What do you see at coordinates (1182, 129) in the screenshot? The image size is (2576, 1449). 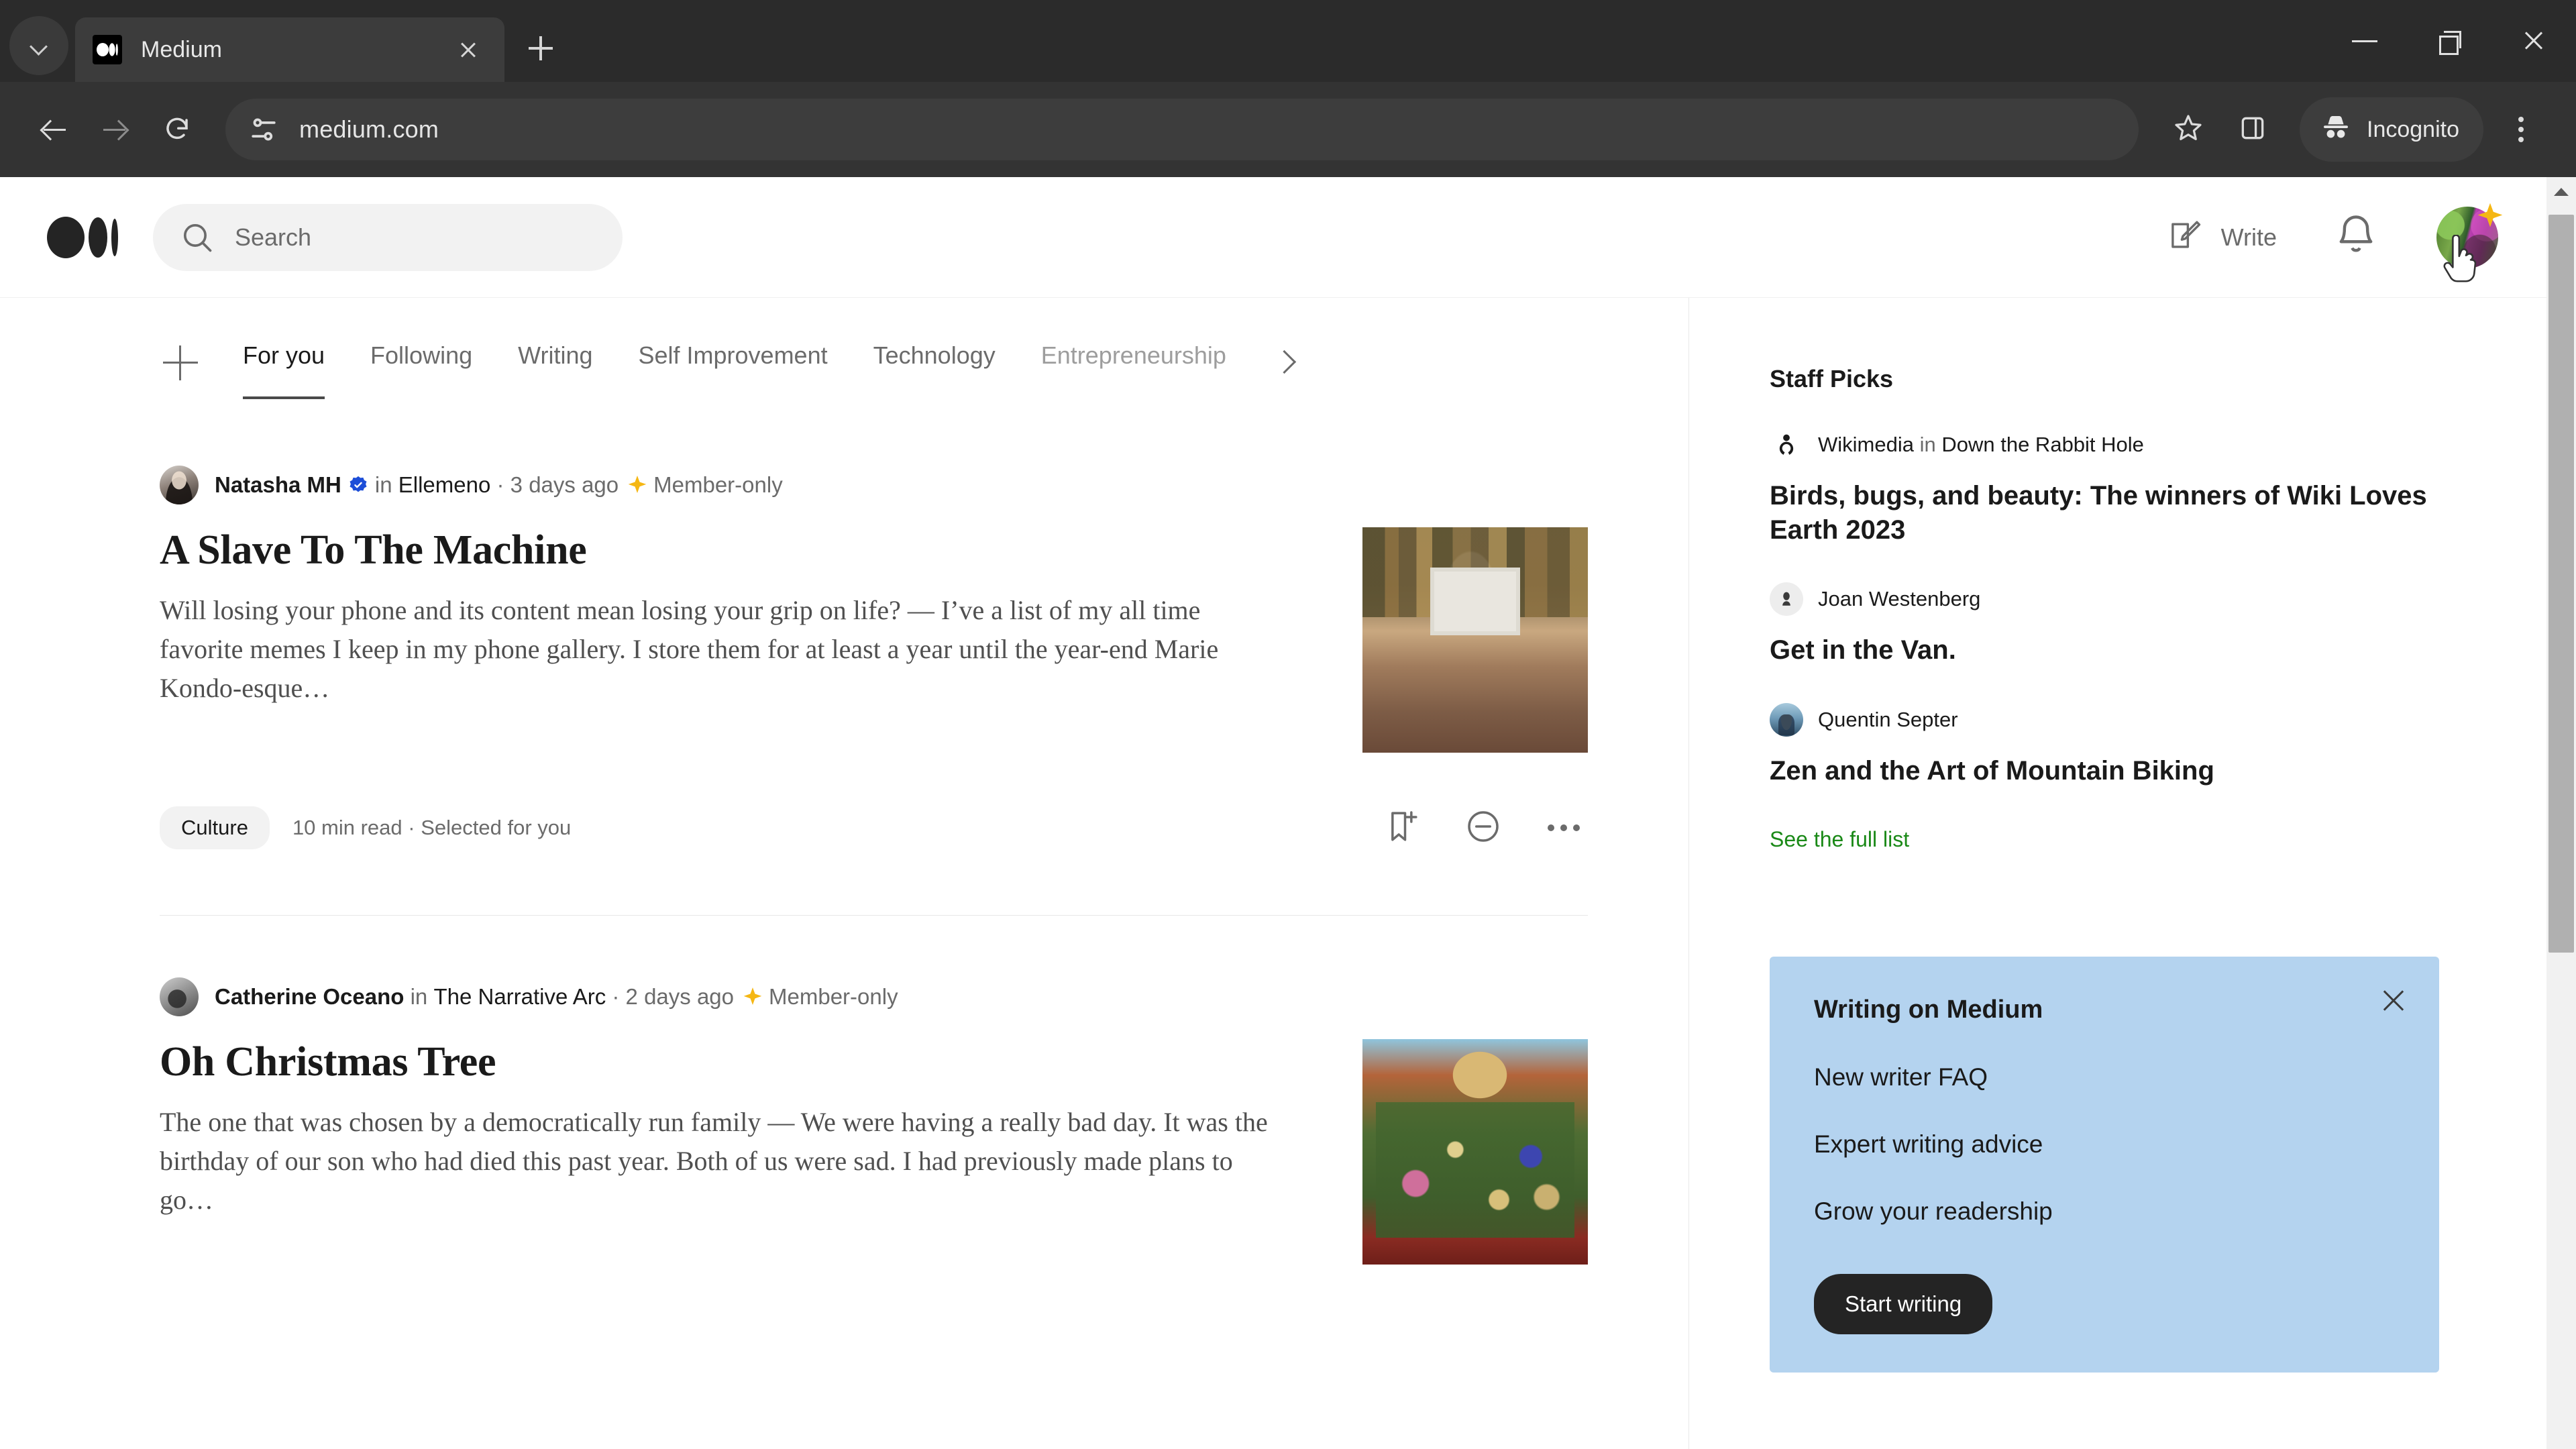 I see `address-bar: medium.com` at bounding box center [1182, 129].